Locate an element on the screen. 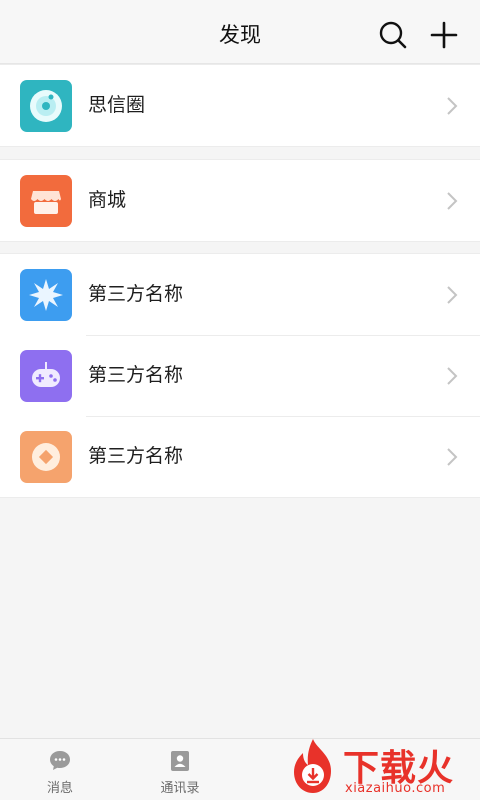 This screenshot has width=480, height=800. top-nav-bar: 发现 is located at coordinates (240, 32).